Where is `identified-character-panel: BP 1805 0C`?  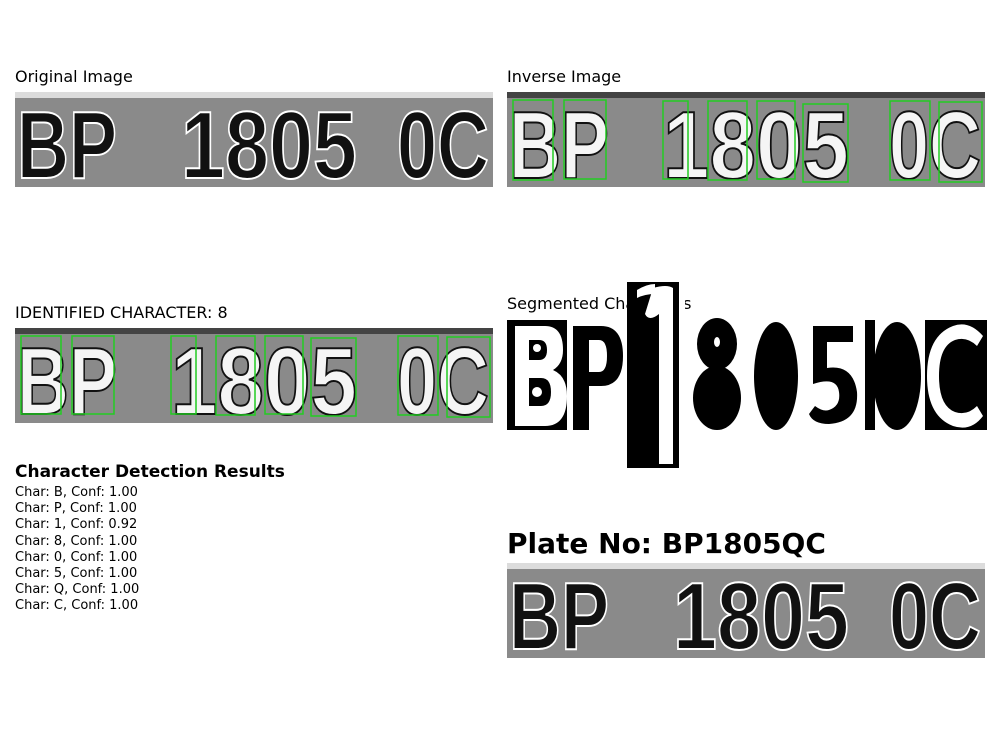
identified-character-panel: BP 1805 0C is located at coordinates (254, 375).